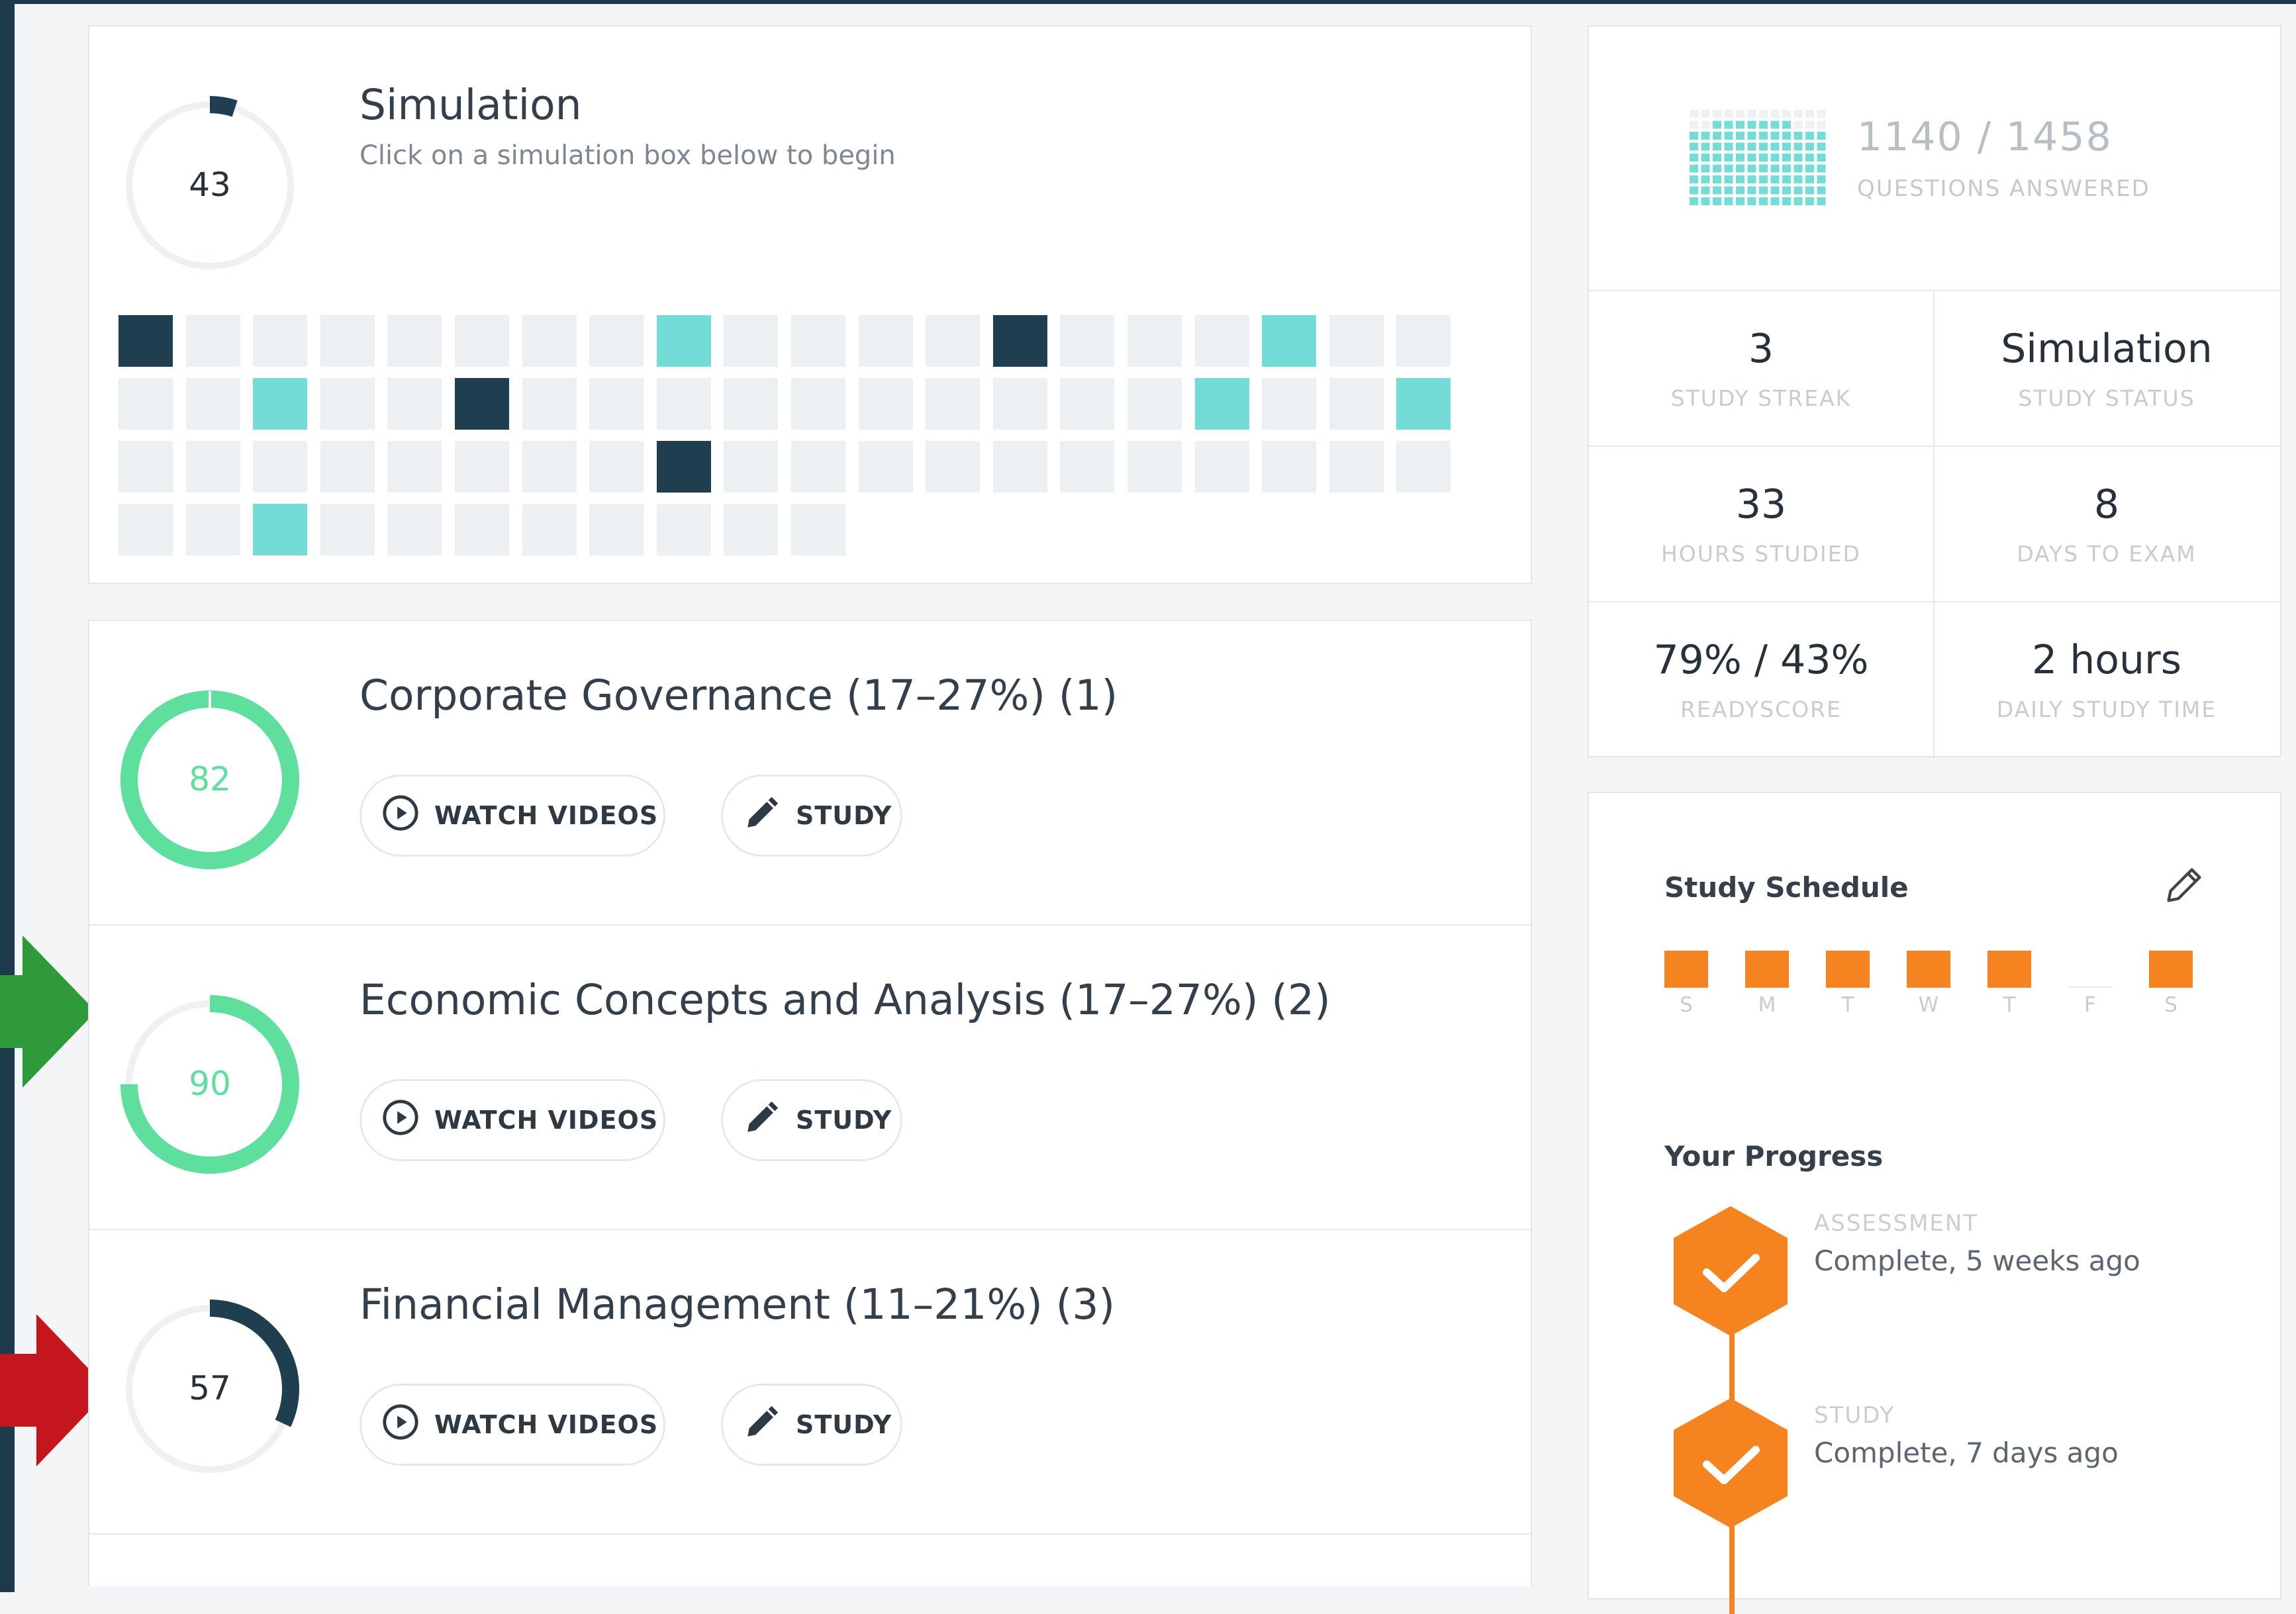 Image resolution: width=2296 pixels, height=1614 pixels. I want to click on topic-title: Financial Management (11–21%) (3), so click(737, 1304).